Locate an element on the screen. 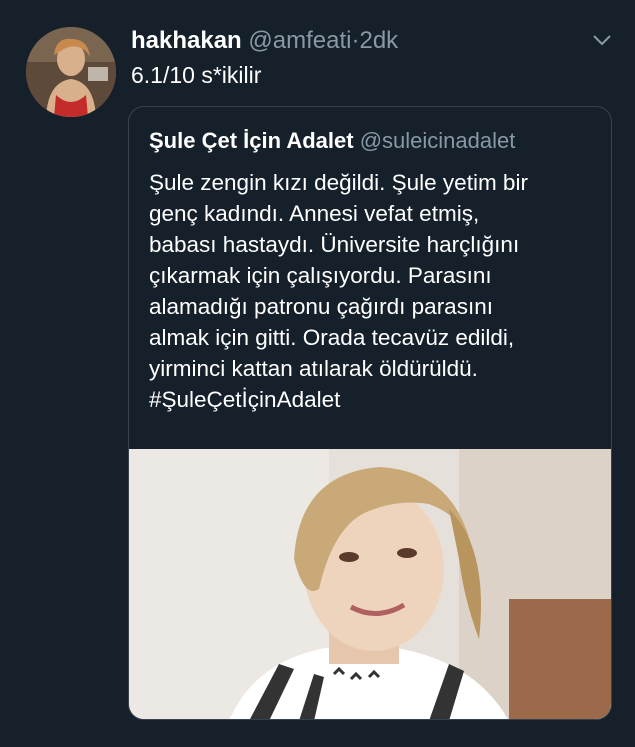  quoted-text-line: babası hastaydı. Üniversite harçlığını is located at coordinates (334, 244).